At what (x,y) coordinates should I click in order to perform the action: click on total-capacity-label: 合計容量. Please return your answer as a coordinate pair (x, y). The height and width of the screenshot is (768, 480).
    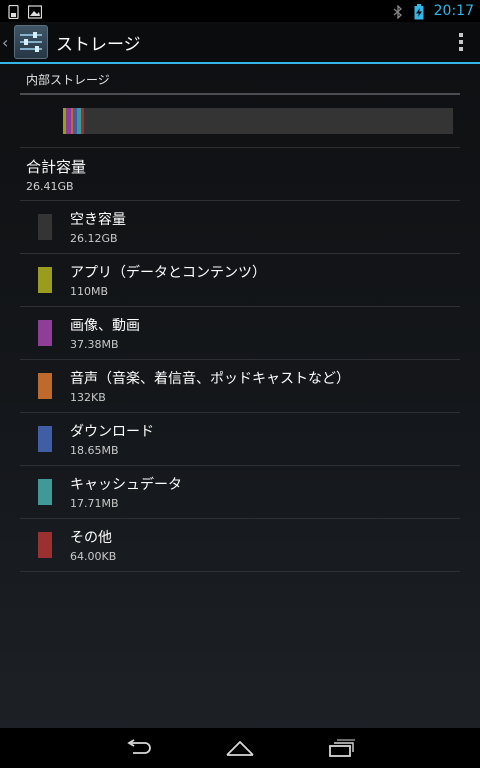
    Looking at the image, I should click on (56, 167).